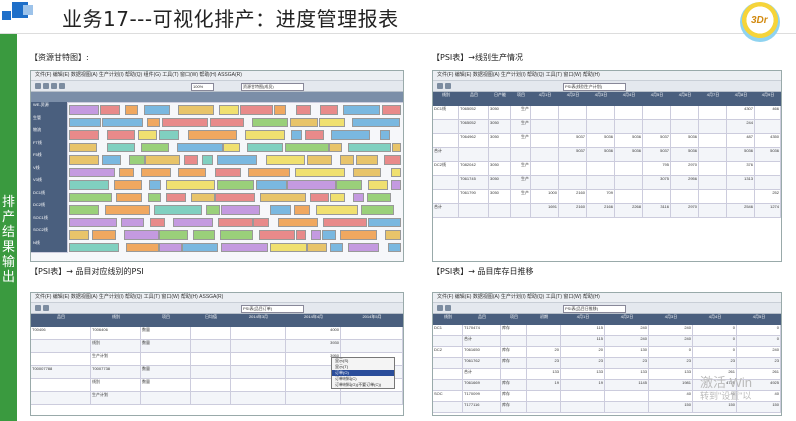  What do you see at coordinates (474, 99) in the screenshot?
I see `column-header: 品目` at bounding box center [474, 99].